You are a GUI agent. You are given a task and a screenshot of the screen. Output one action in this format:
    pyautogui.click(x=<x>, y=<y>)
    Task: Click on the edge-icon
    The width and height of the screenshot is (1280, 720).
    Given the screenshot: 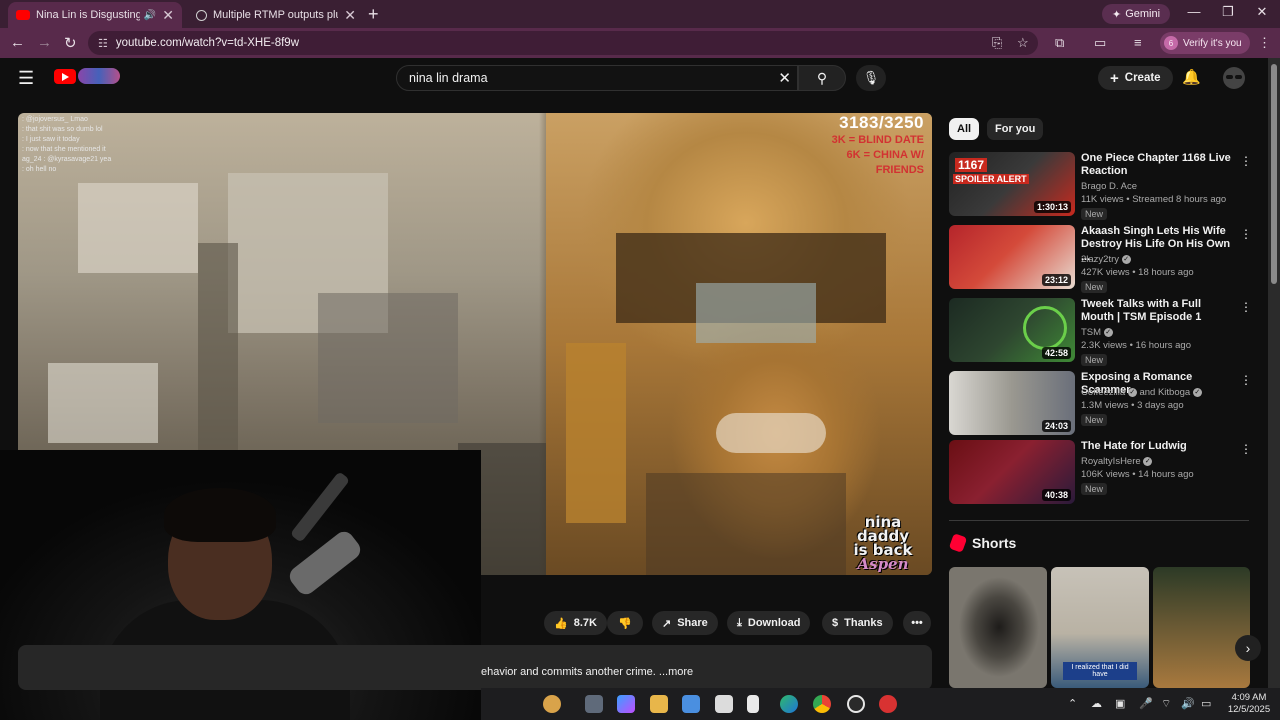 What is the action you would take?
    pyautogui.click(x=789, y=704)
    